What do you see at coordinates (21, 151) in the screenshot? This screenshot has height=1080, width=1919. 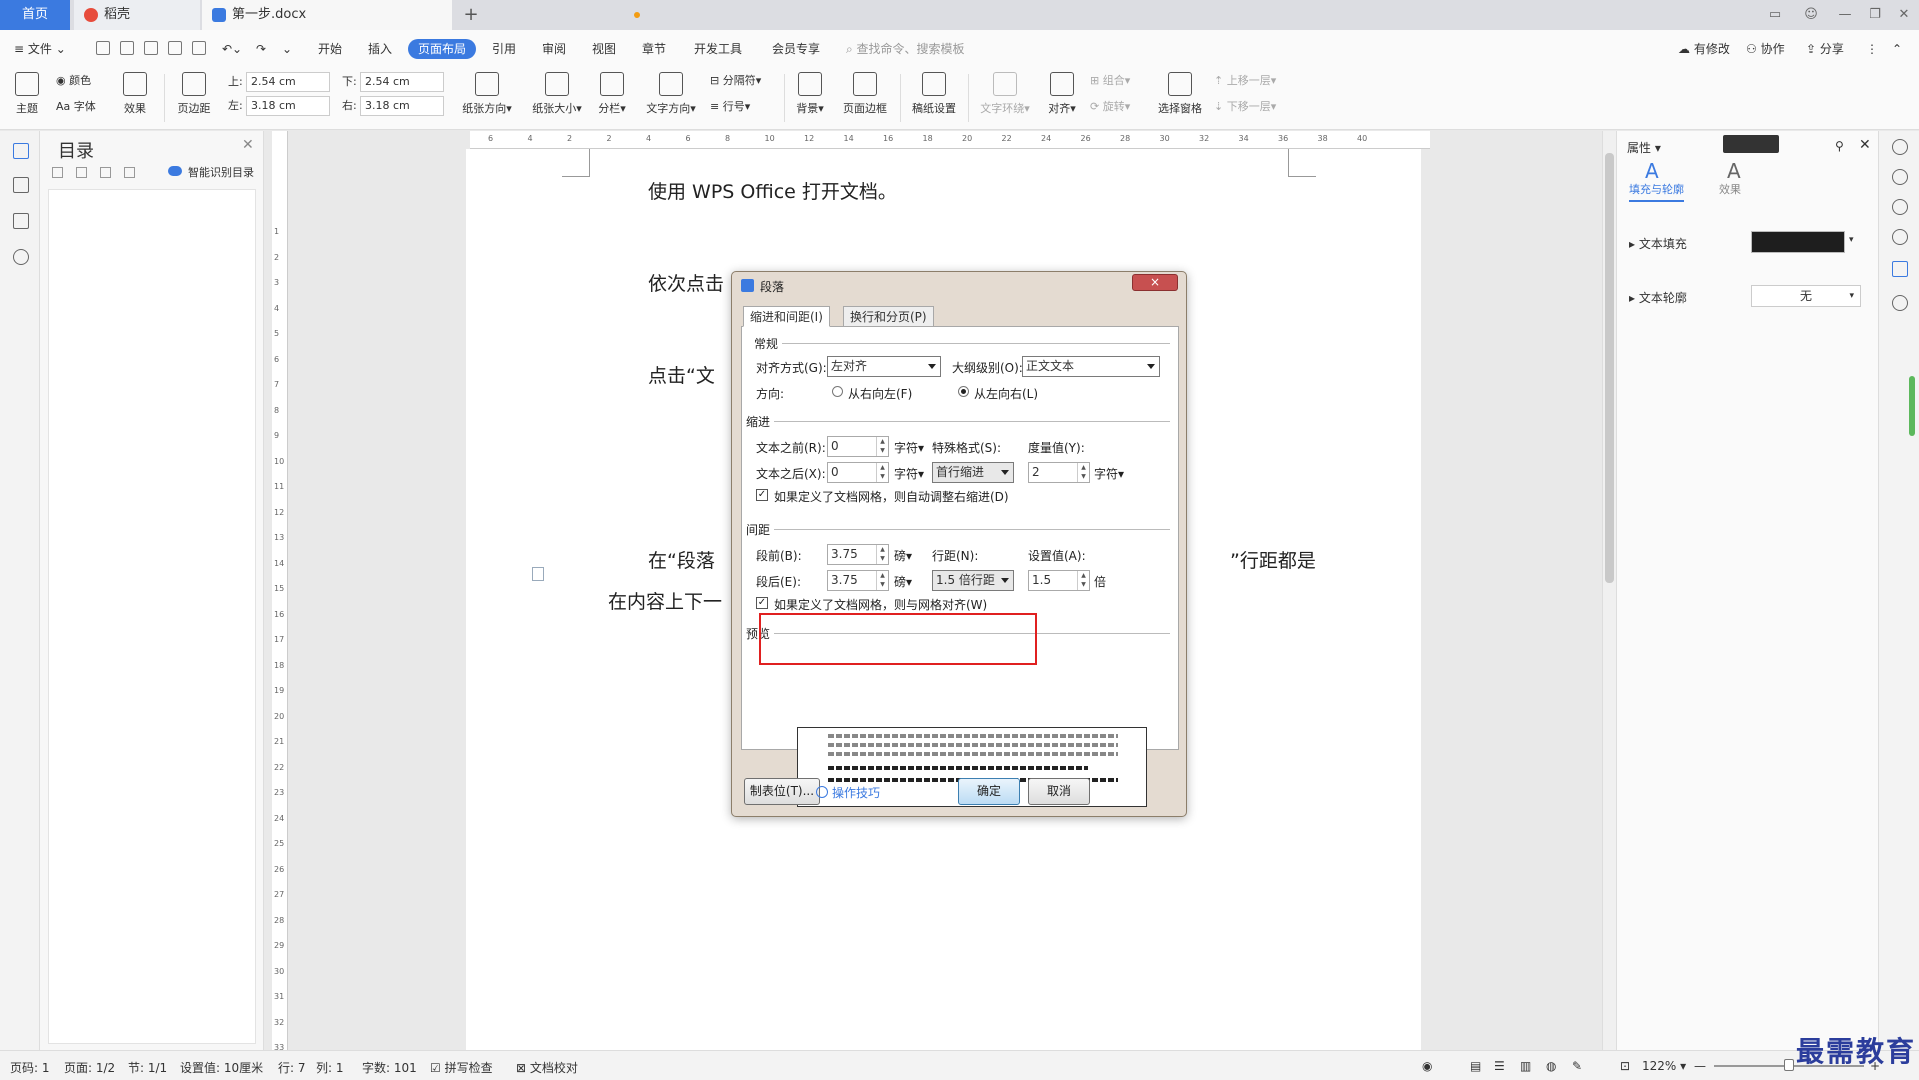 I see `toc-nav-icon` at bounding box center [21, 151].